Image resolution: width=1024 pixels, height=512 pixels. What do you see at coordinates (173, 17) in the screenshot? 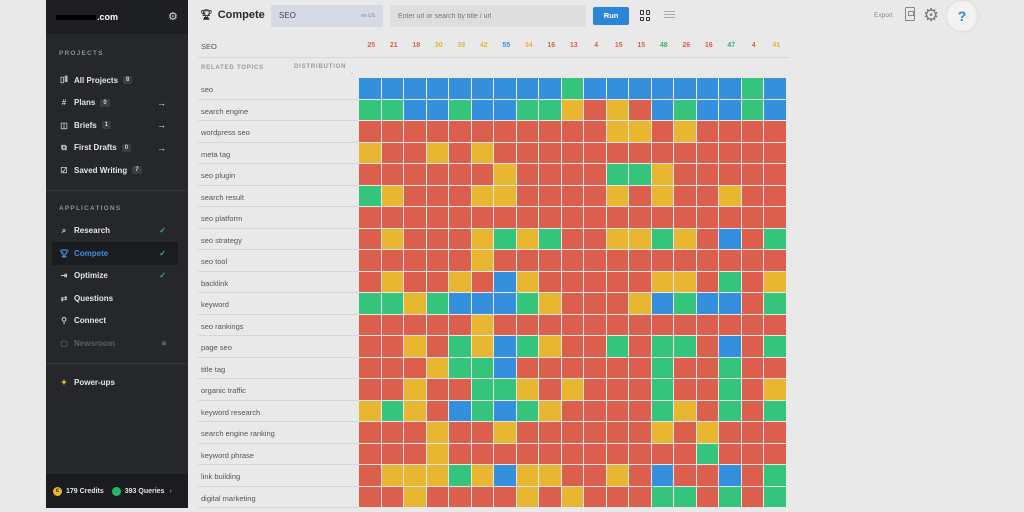
I see `gear-icon: ⚙` at bounding box center [173, 17].